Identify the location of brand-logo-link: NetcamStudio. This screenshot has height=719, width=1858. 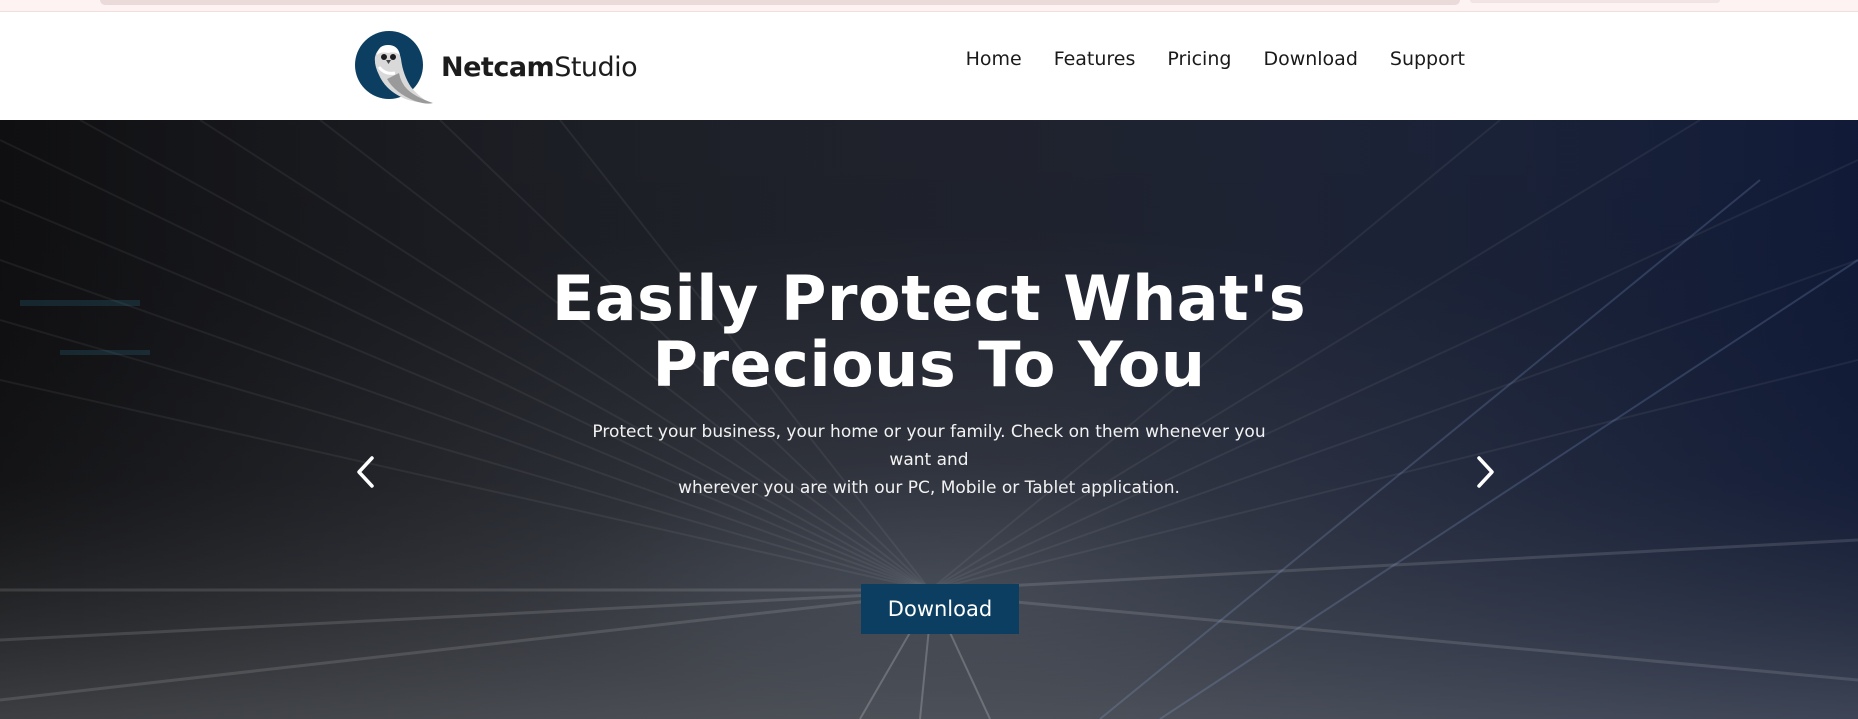
(496, 67).